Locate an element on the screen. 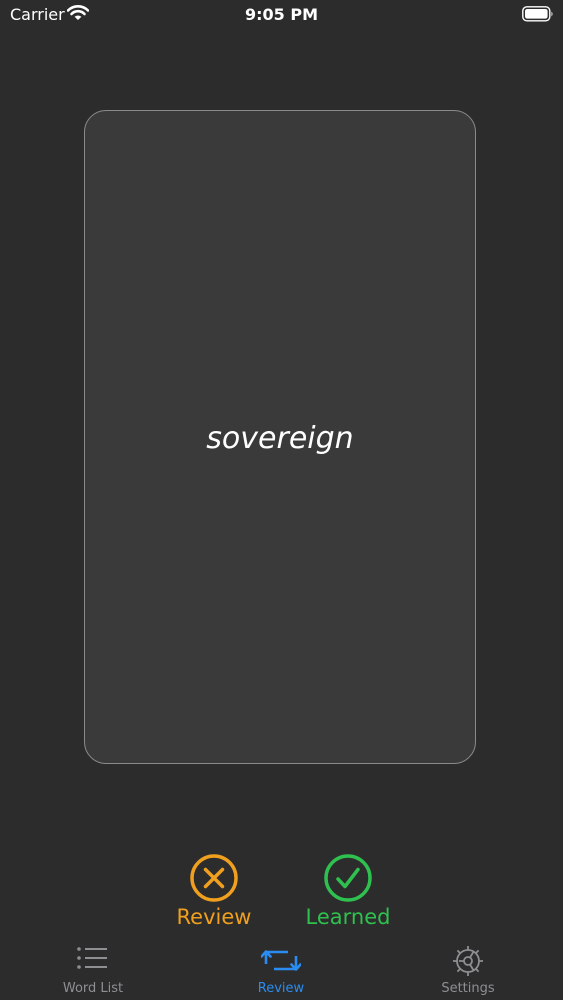  flashcard-word: sovereign is located at coordinates (280, 438).